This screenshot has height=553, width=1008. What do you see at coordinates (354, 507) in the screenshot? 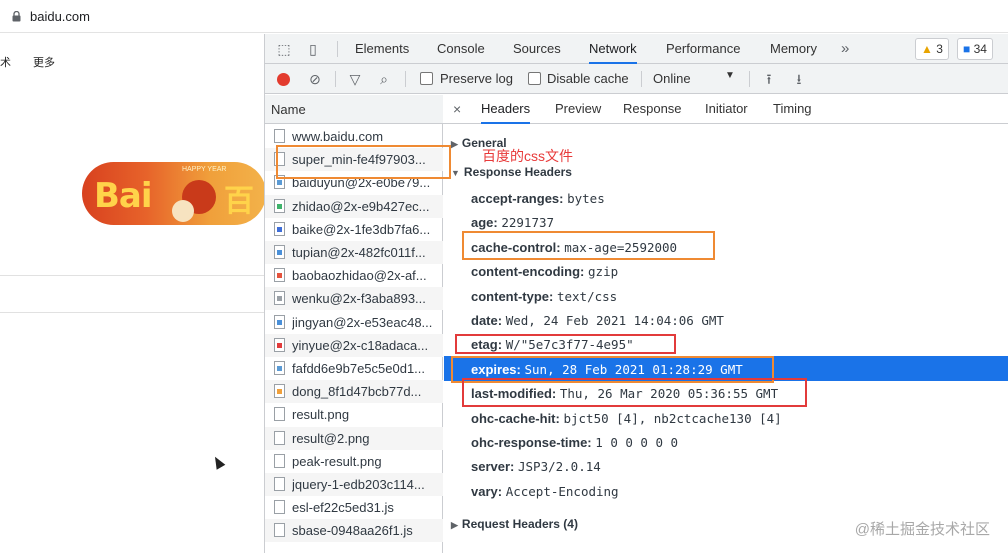
I see `request-row: esl-ef22c5ed31.js` at bounding box center [354, 507].